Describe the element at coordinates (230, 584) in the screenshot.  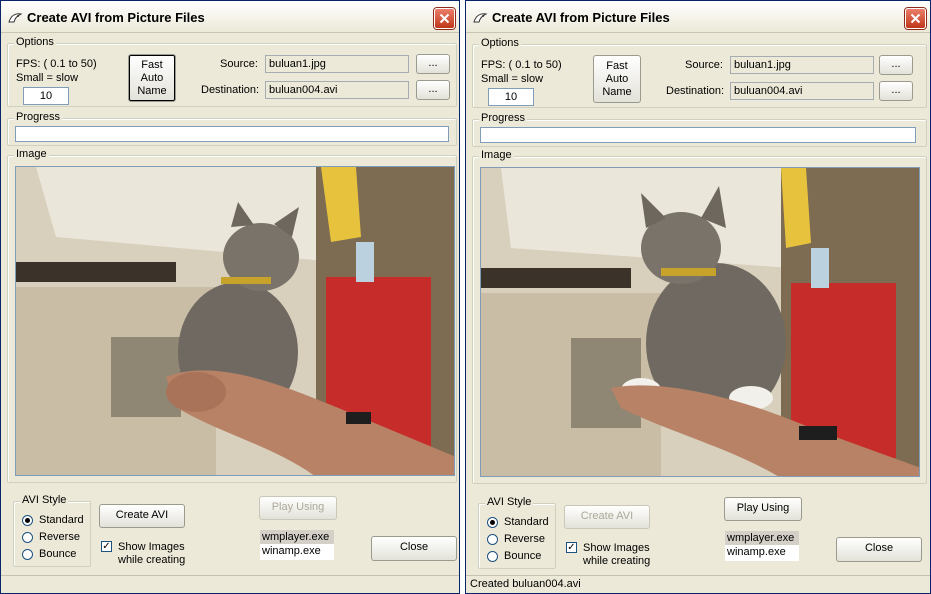
I see `status-bar` at that location.